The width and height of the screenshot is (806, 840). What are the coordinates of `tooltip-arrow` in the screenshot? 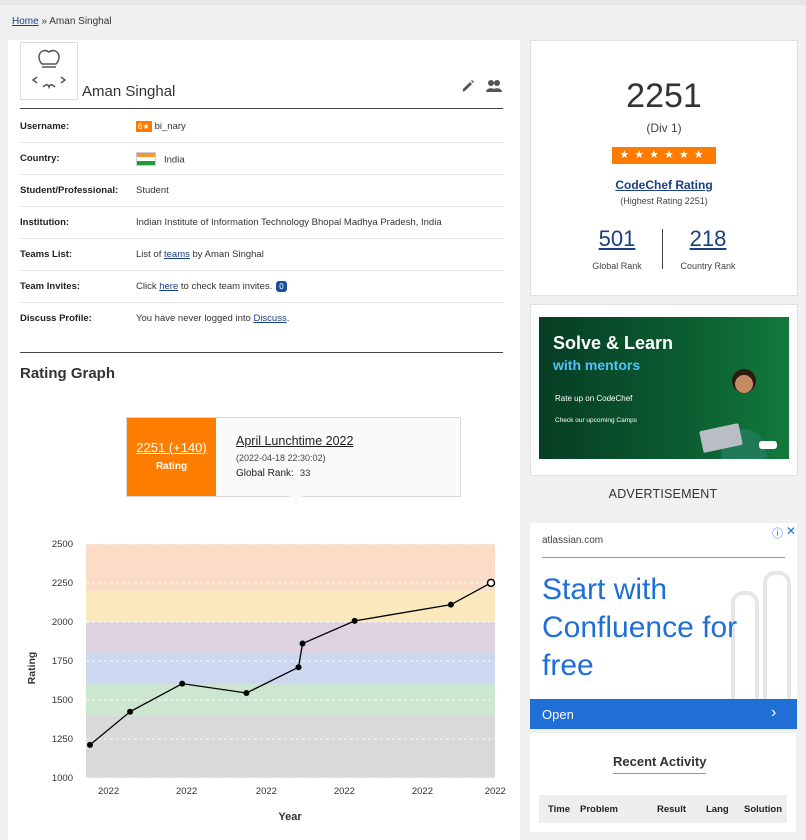 It's located at (296, 499).